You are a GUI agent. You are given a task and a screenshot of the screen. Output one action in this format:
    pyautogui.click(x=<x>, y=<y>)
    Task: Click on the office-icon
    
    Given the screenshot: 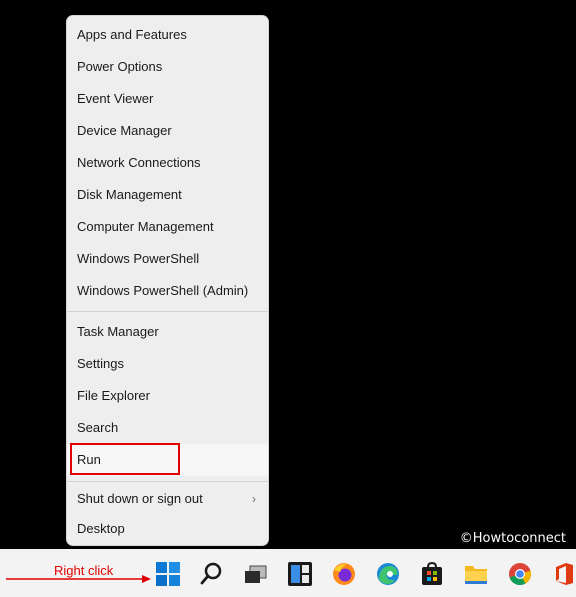 What is the action you would take?
    pyautogui.click(x=563, y=574)
    